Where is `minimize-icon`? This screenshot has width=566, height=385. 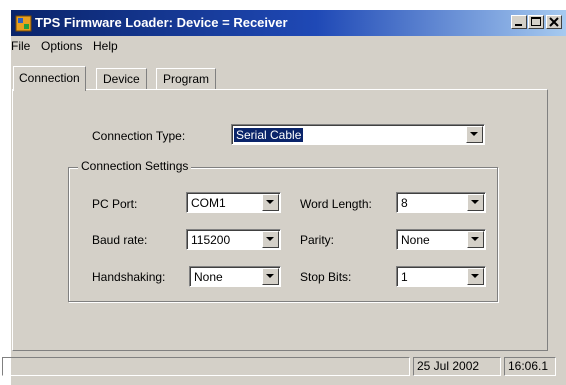
minimize-icon is located at coordinates (518, 25).